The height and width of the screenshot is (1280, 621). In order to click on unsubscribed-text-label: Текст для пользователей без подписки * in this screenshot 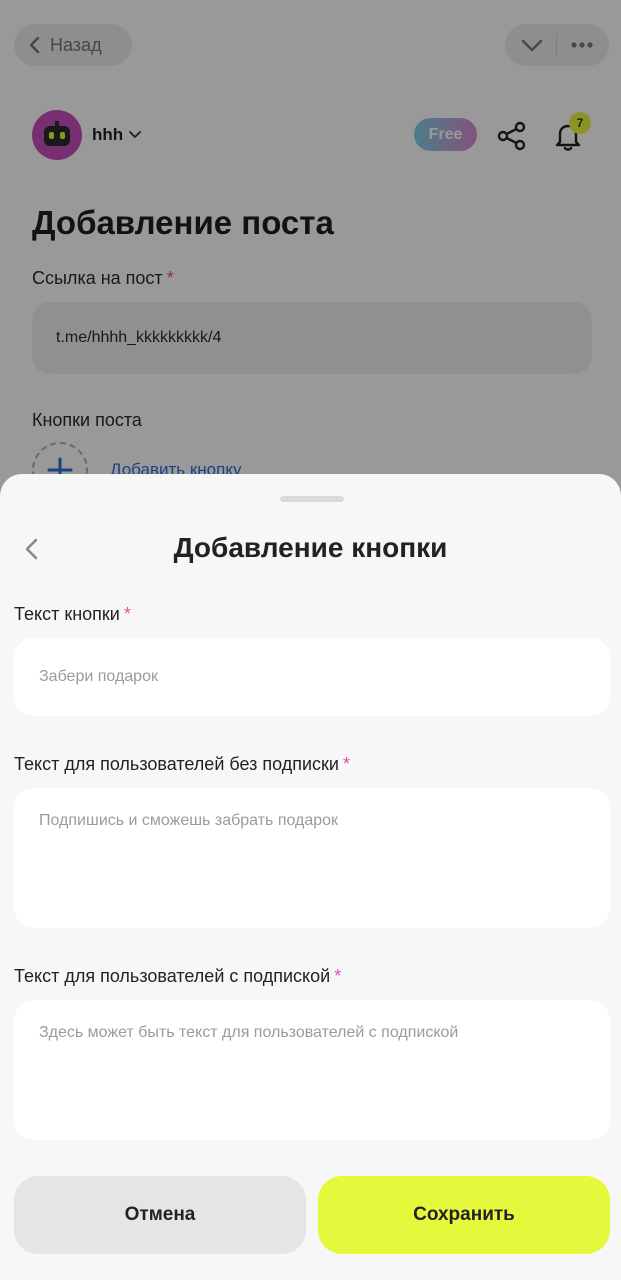, I will do `click(182, 764)`.